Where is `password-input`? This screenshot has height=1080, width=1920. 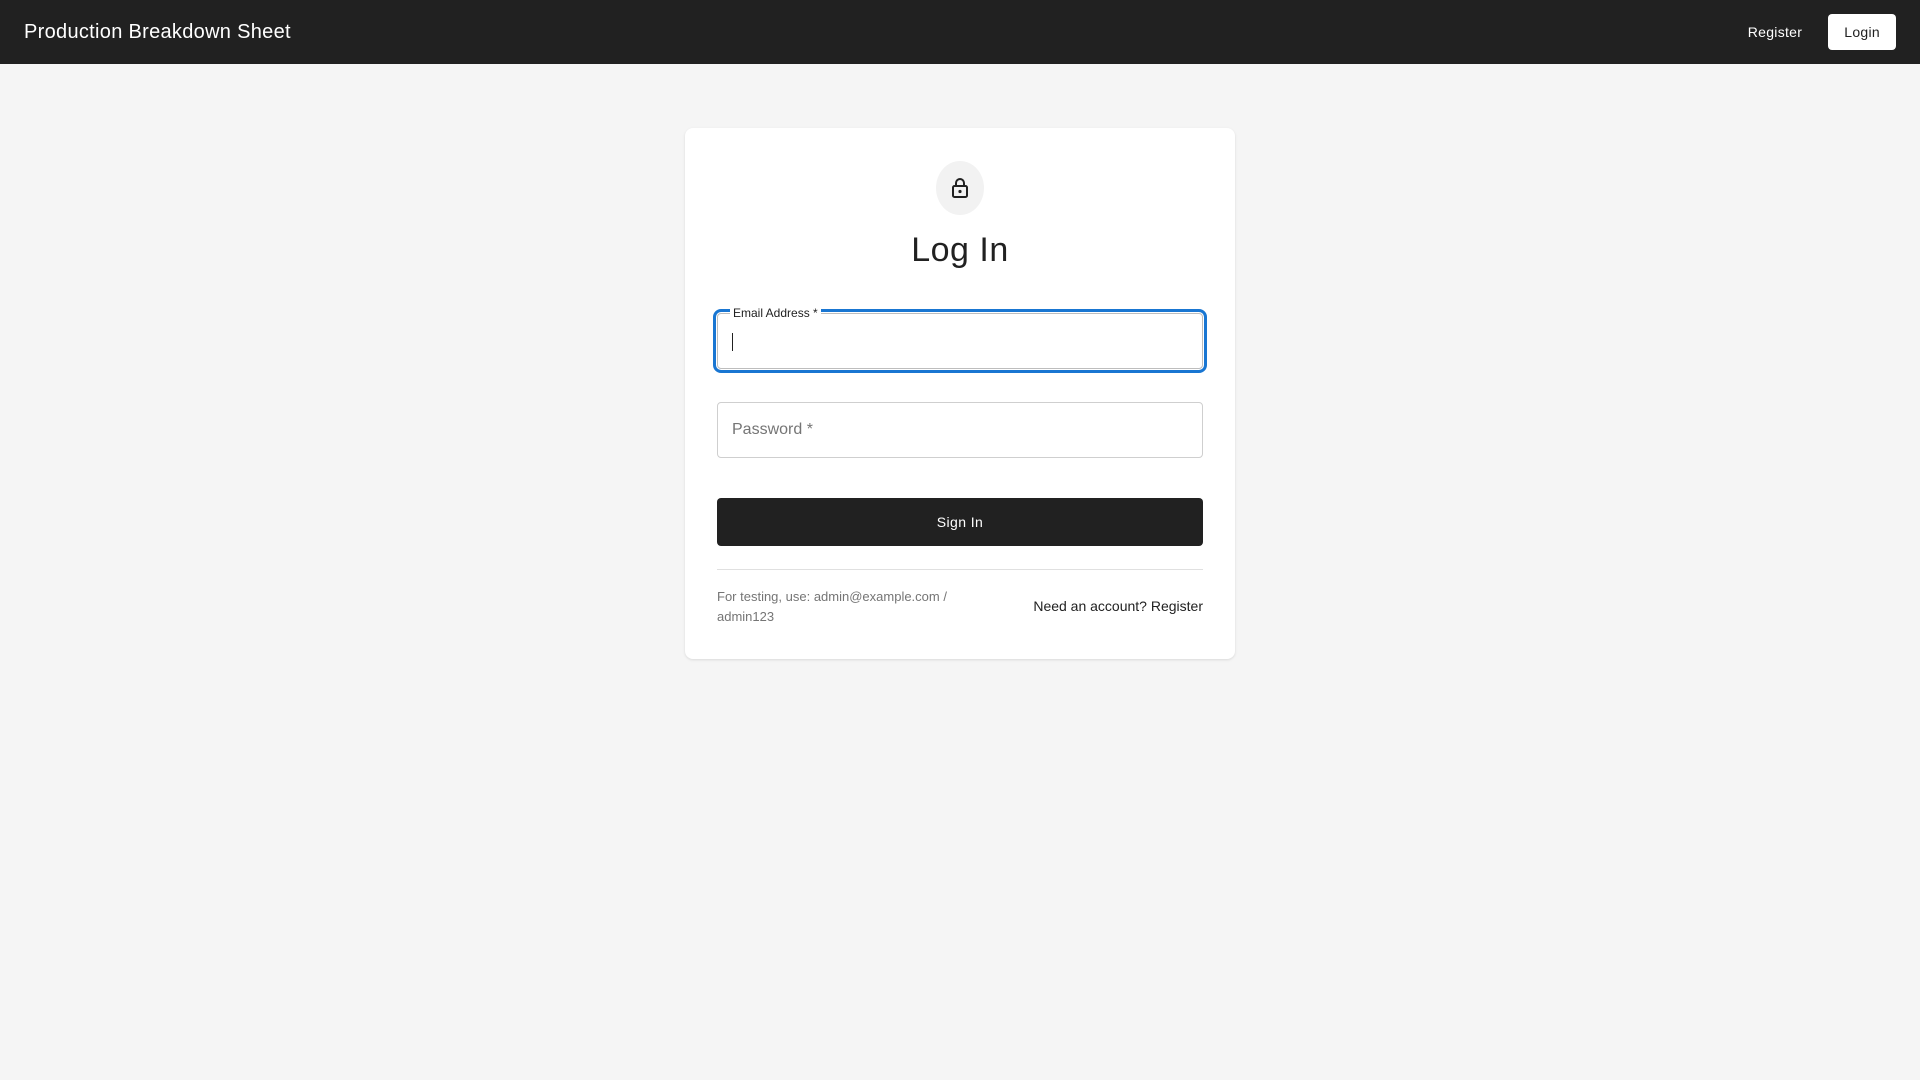
password-input is located at coordinates (960, 430).